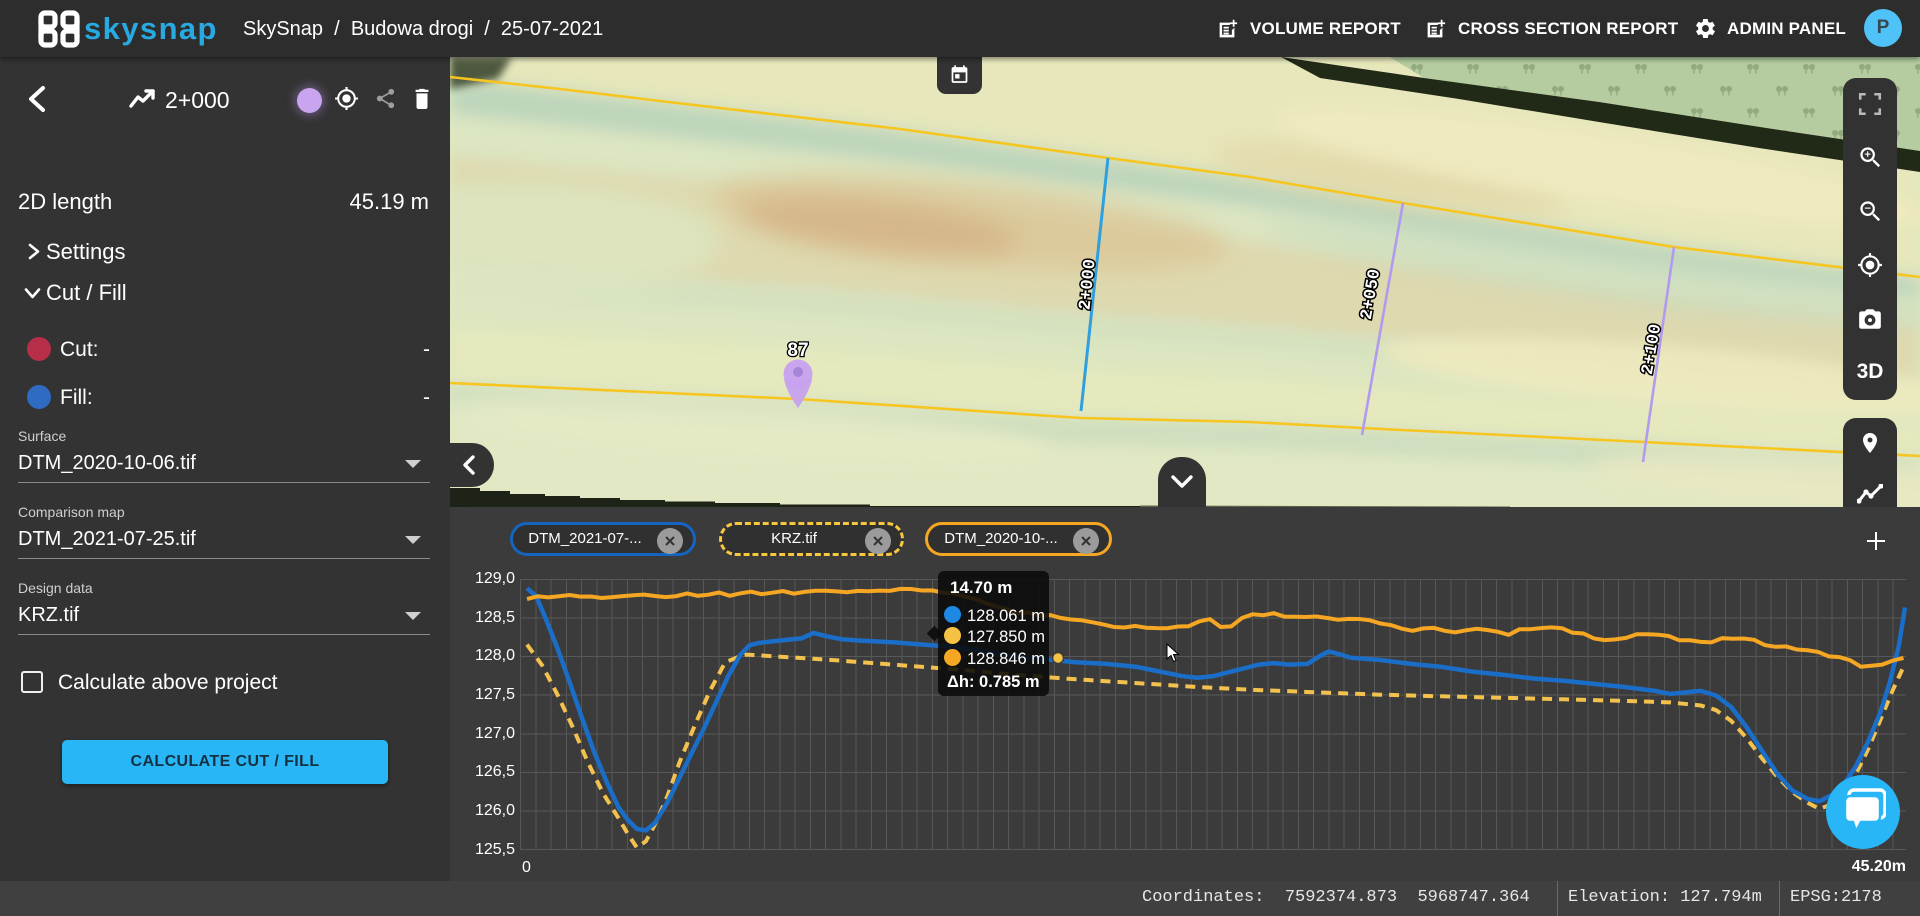 This screenshot has height=916, width=1920. Describe the element at coordinates (797, 350) in the screenshot. I see `svg-text: 87` at that location.